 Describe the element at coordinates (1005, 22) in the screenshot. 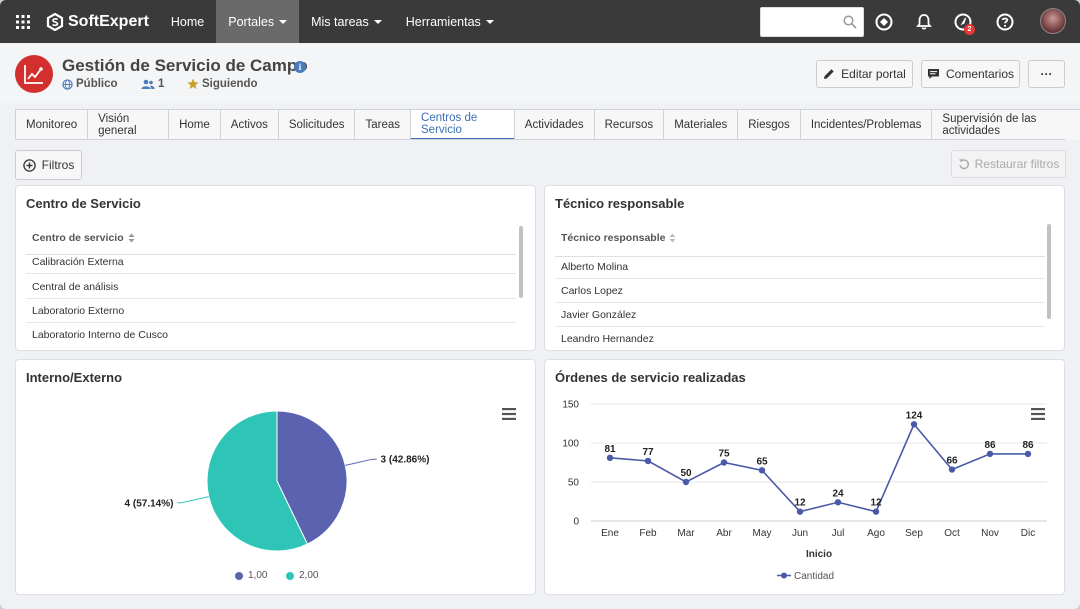

I see `help-icon` at that location.